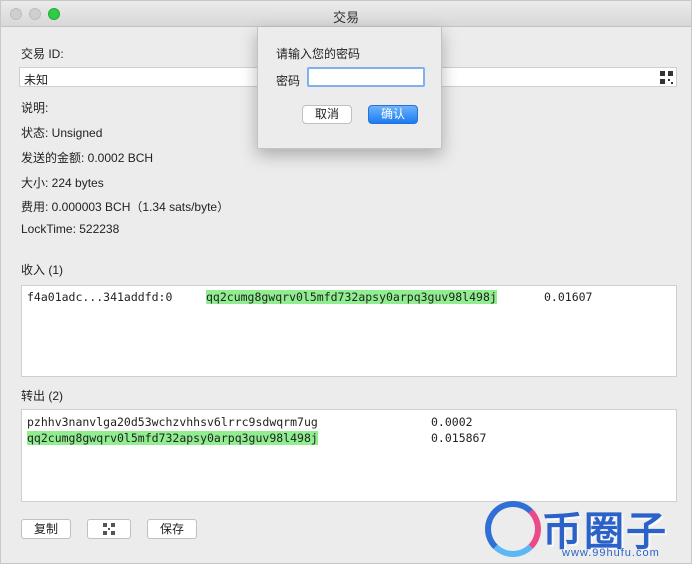  I want to click on show-qrcode-button, so click(109, 529).